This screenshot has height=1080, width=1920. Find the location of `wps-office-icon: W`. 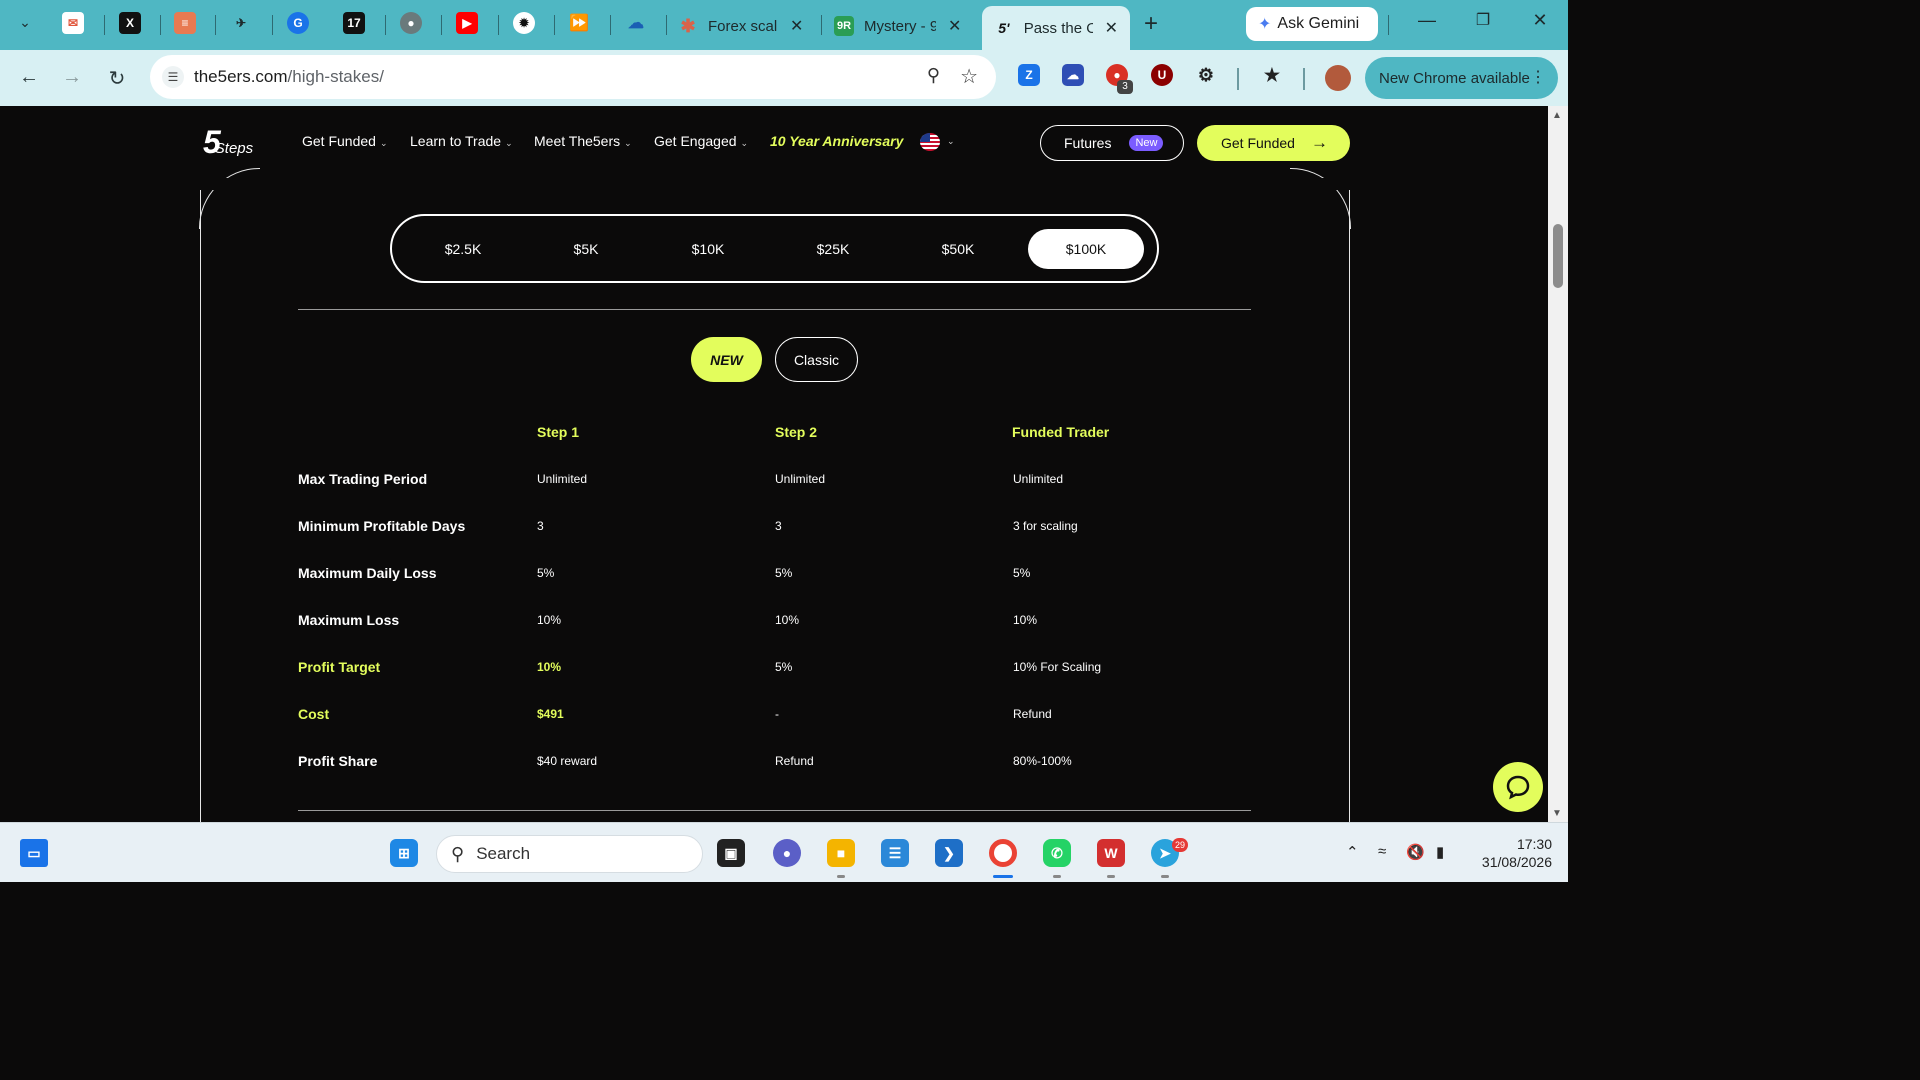

wps-office-icon: W is located at coordinates (1111, 853).